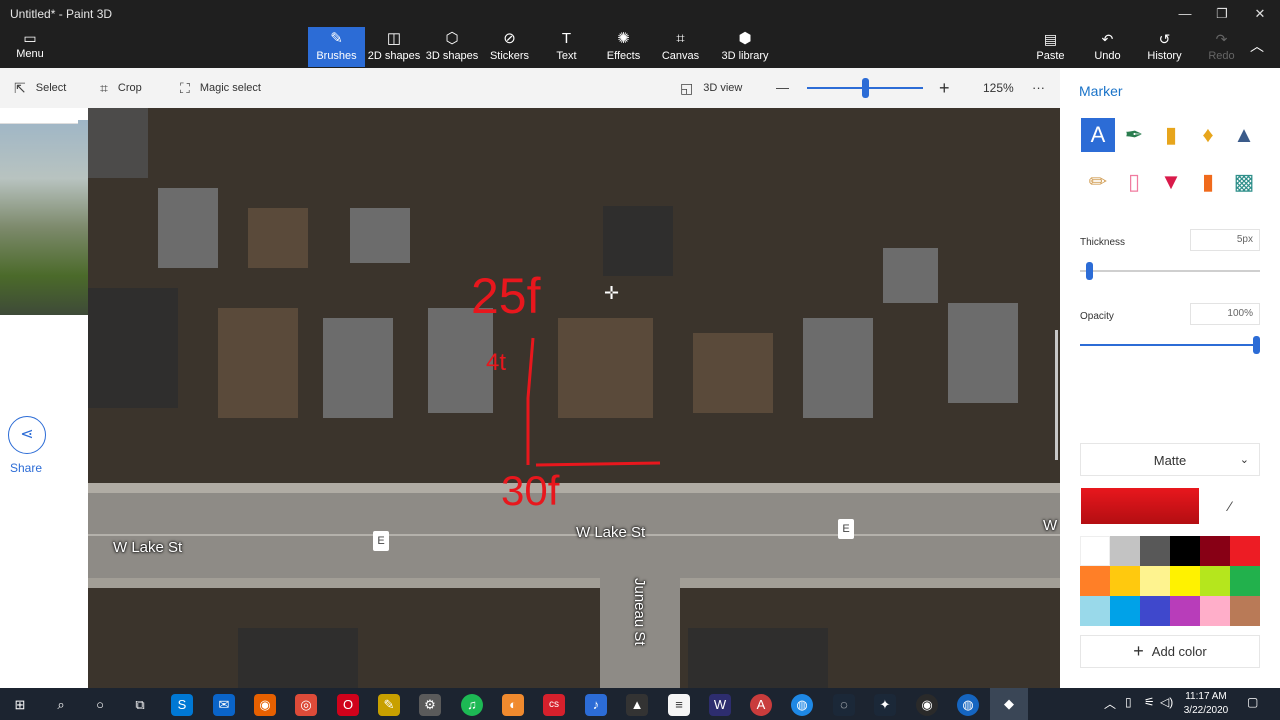 Image resolution: width=1280 pixels, height=720 pixels. Describe the element at coordinates (1245, 611) in the screenshot. I see `color-swatch-brown` at that location.